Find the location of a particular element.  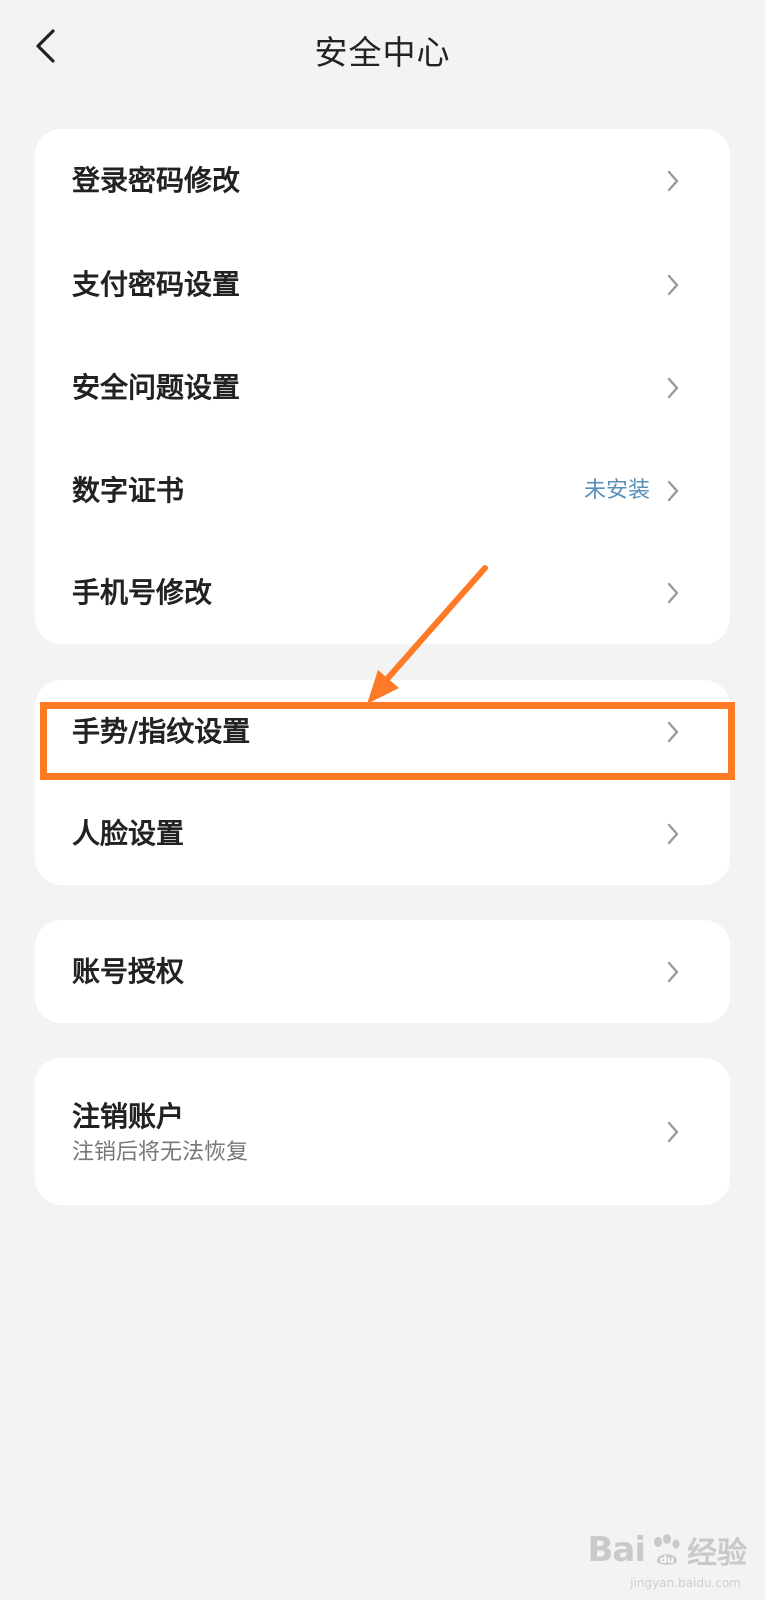

list-item-label: 人脸设置 is located at coordinates (128, 833).